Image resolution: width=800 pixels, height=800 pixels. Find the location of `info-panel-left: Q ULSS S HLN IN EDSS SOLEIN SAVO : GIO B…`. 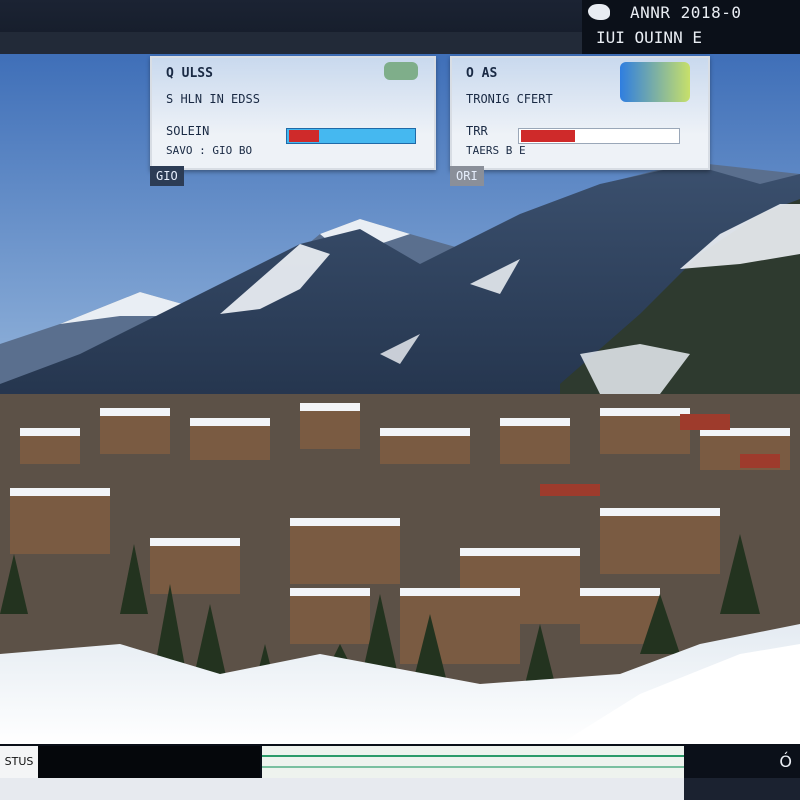

info-panel-left: Q ULSS S HLN IN EDSS SOLEIN SAVO : GIO B… is located at coordinates (293, 113).